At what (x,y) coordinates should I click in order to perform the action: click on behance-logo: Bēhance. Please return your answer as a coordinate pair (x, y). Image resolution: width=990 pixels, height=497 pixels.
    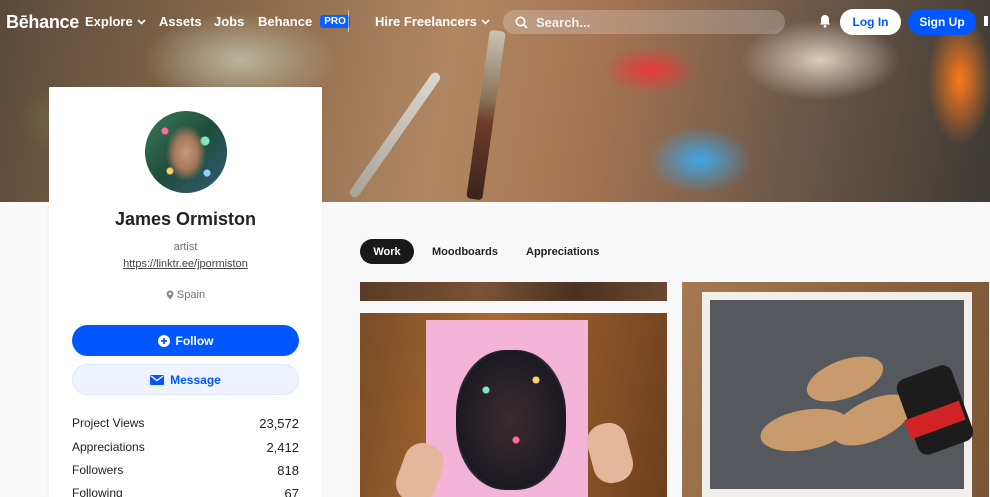
    Looking at the image, I should click on (42, 22).